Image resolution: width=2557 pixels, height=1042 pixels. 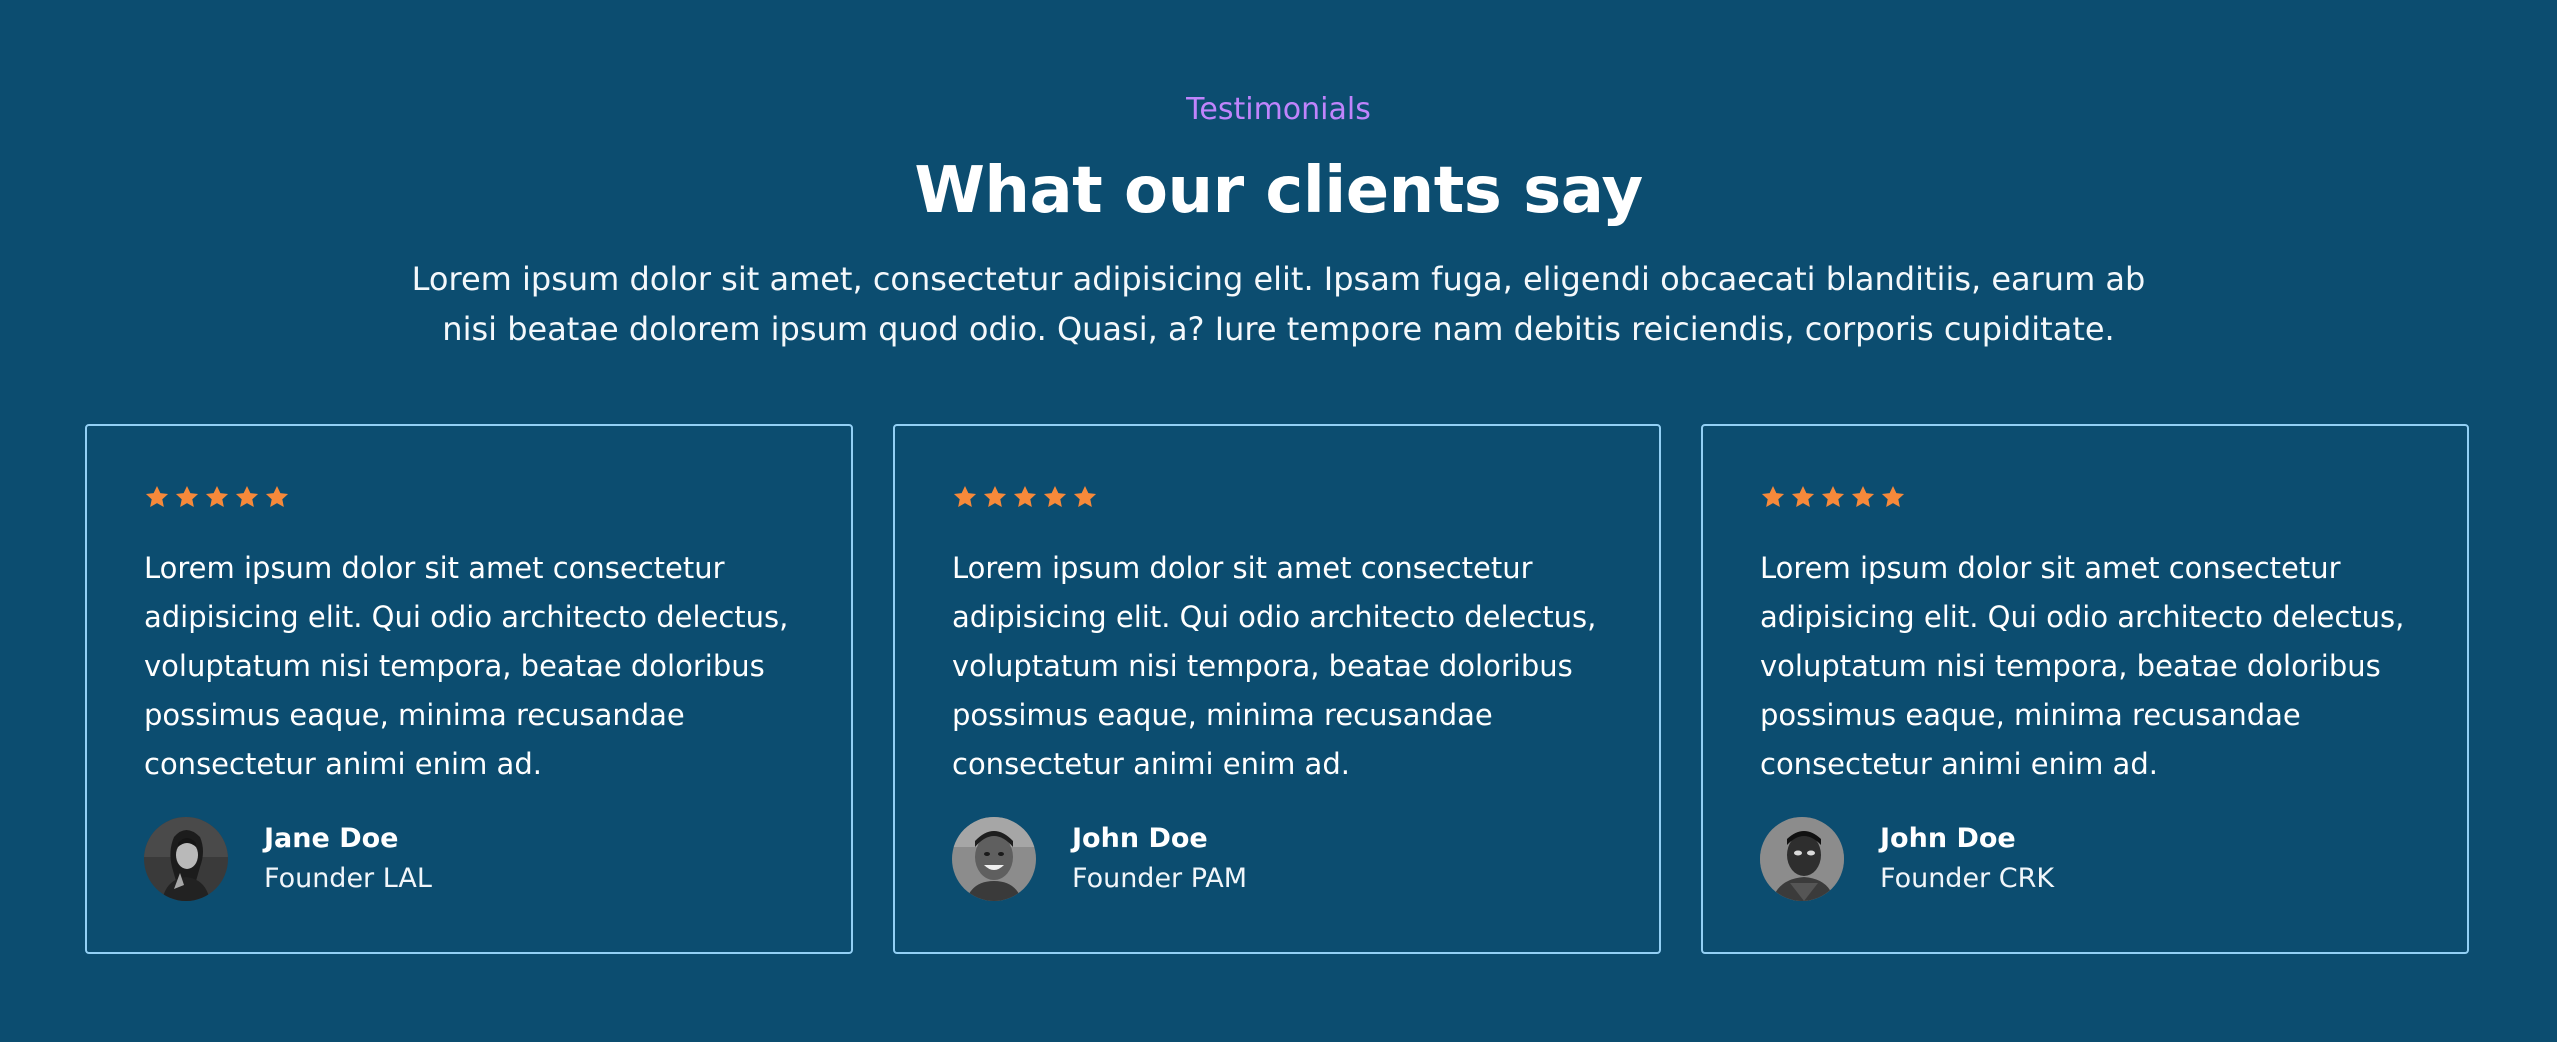 What do you see at coordinates (1967, 878) in the screenshot?
I see `author-role: Founder CRK` at bounding box center [1967, 878].